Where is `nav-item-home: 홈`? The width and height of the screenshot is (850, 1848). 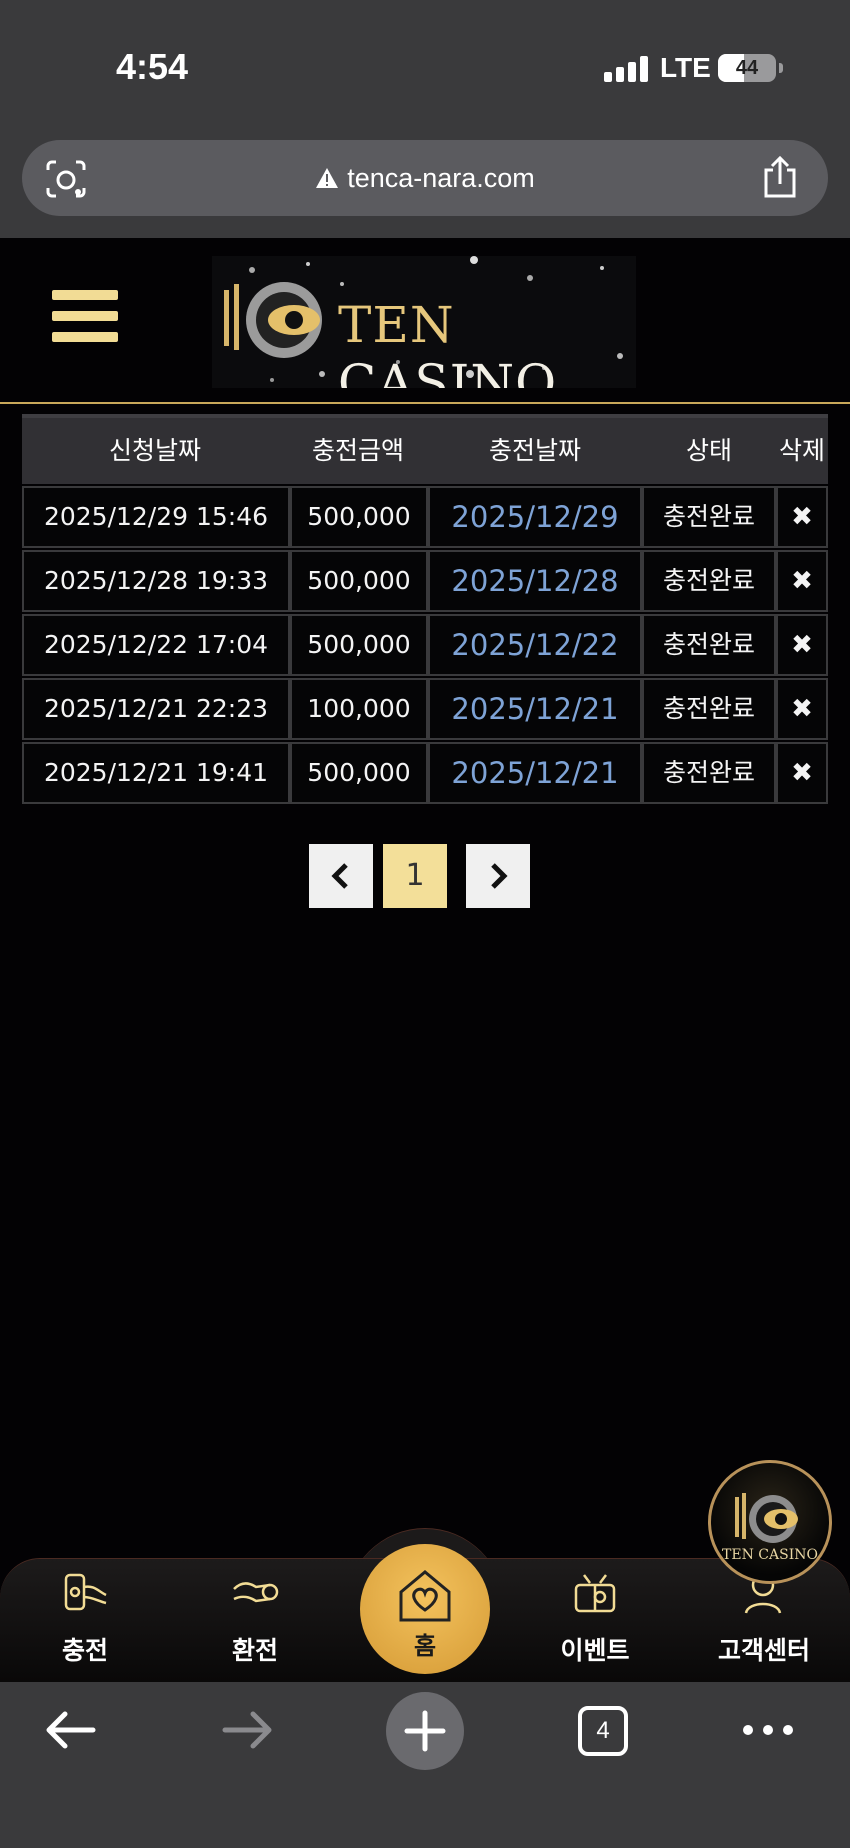 nav-item-home: 홈 is located at coordinates (425, 1609).